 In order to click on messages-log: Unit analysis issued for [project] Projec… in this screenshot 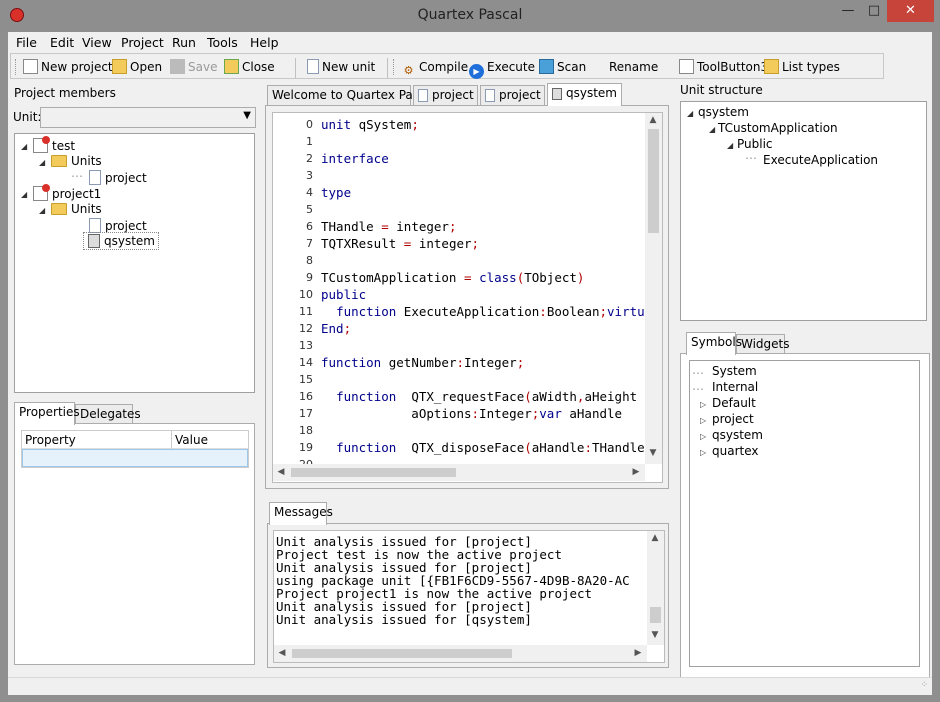, I will do `click(469, 596)`.